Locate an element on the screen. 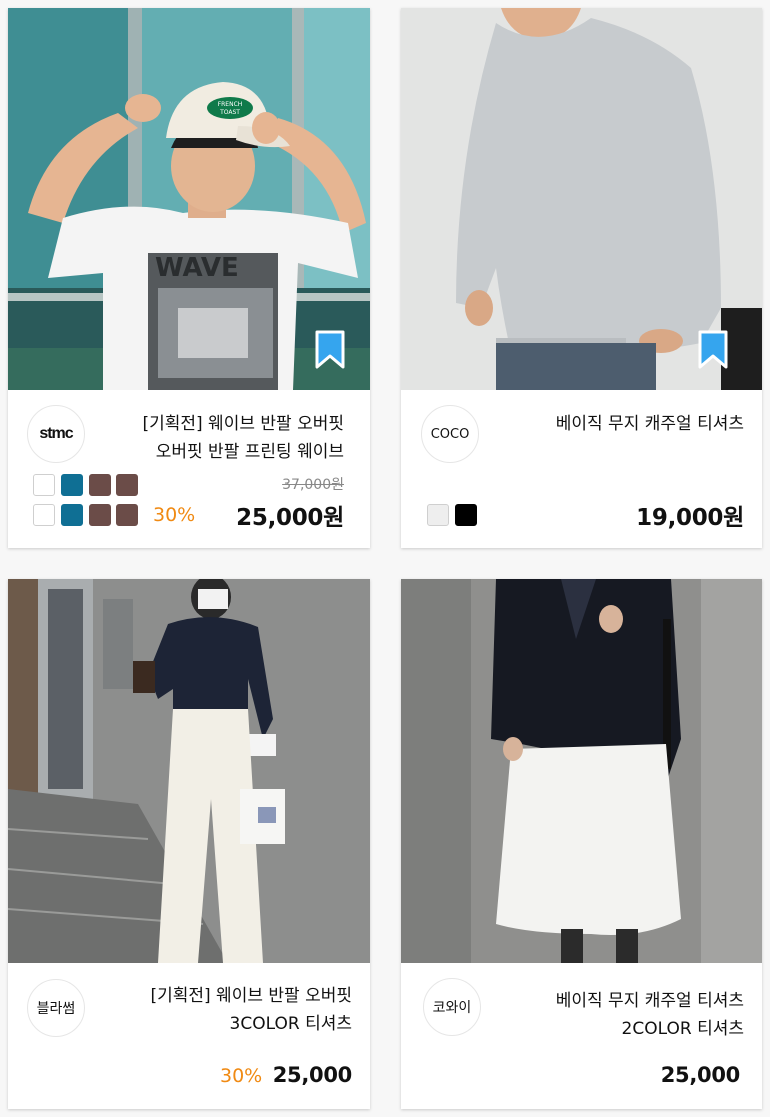 This screenshot has height=1117, width=770. brand-logo: stmc is located at coordinates (56, 434).